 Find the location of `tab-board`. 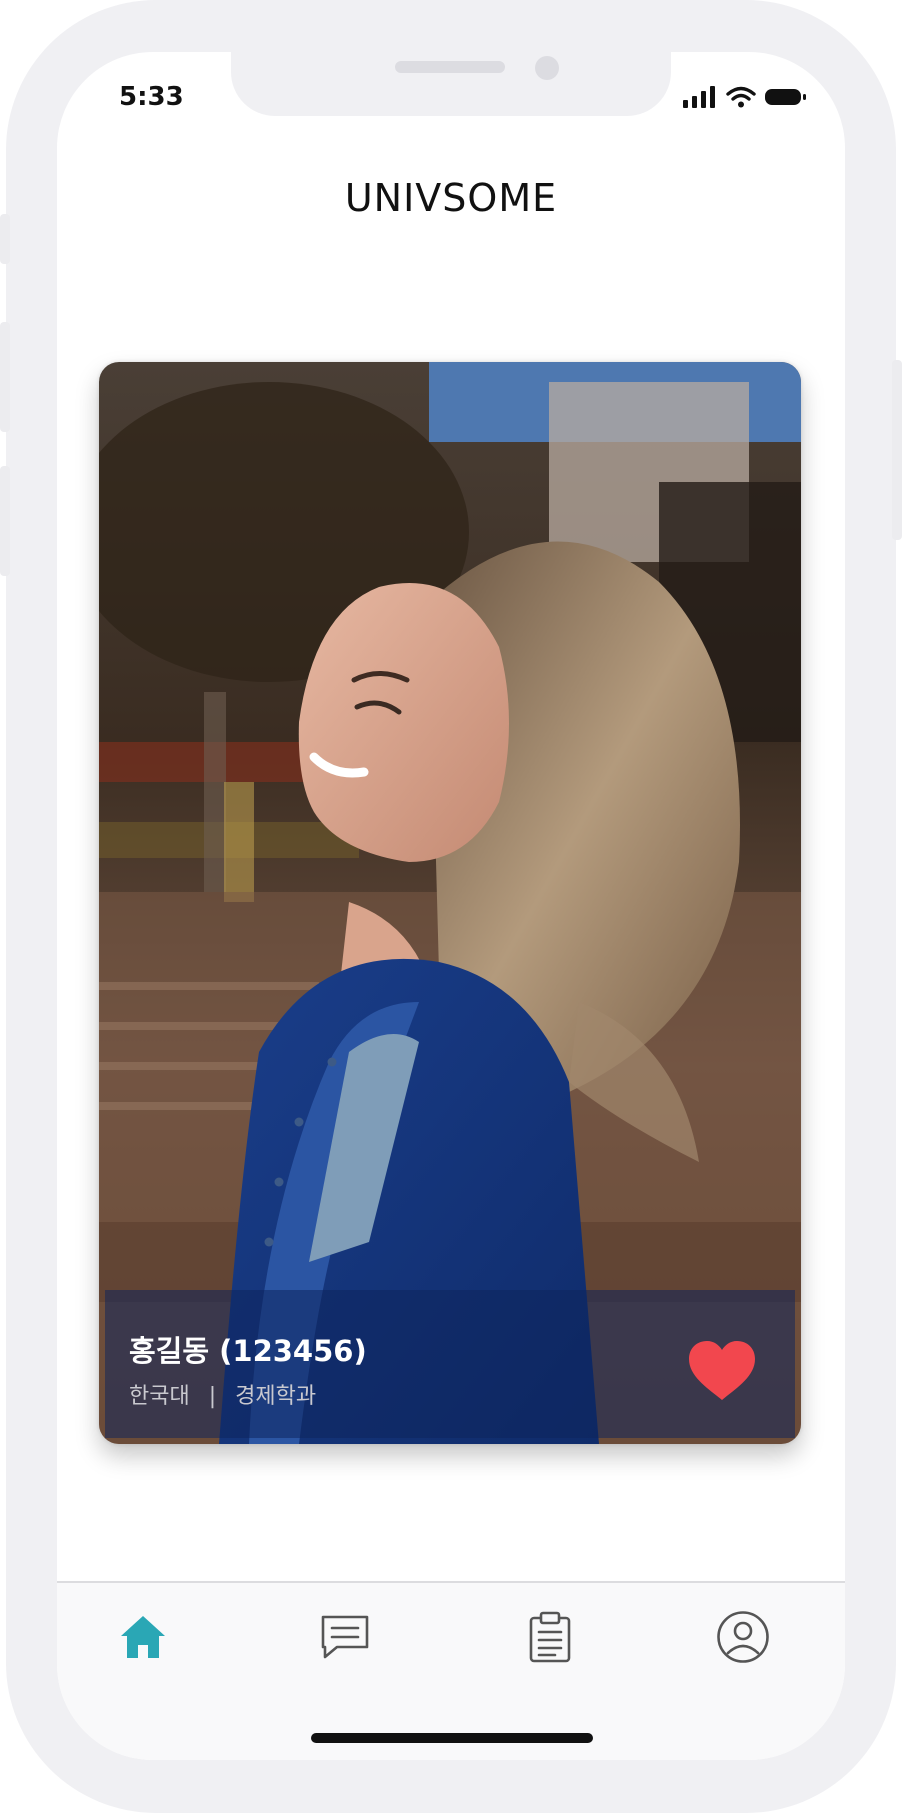

tab-board is located at coordinates (550, 1637).